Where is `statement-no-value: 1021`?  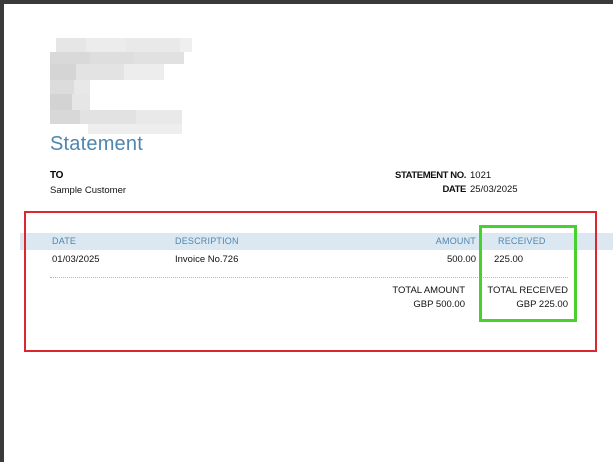 statement-no-value: 1021 is located at coordinates (481, 175).